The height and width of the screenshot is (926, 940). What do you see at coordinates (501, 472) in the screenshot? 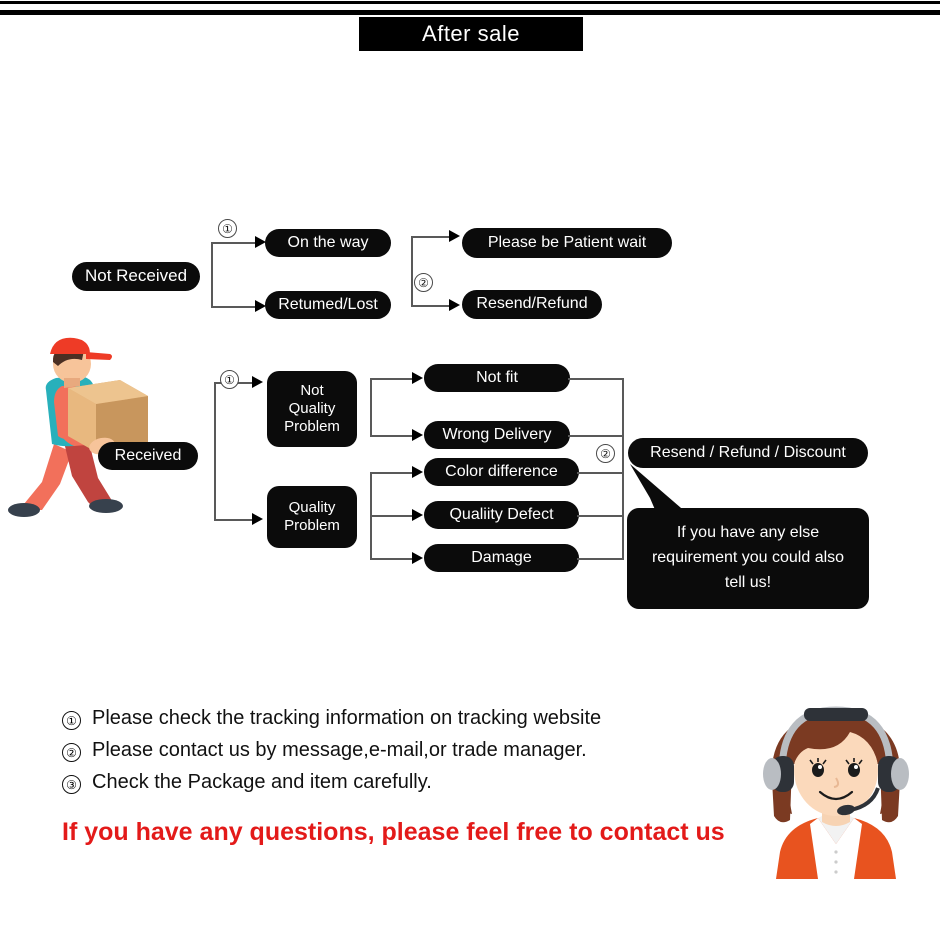
I see `node-color-difference: Color difference` at bounding box center [501, 472].